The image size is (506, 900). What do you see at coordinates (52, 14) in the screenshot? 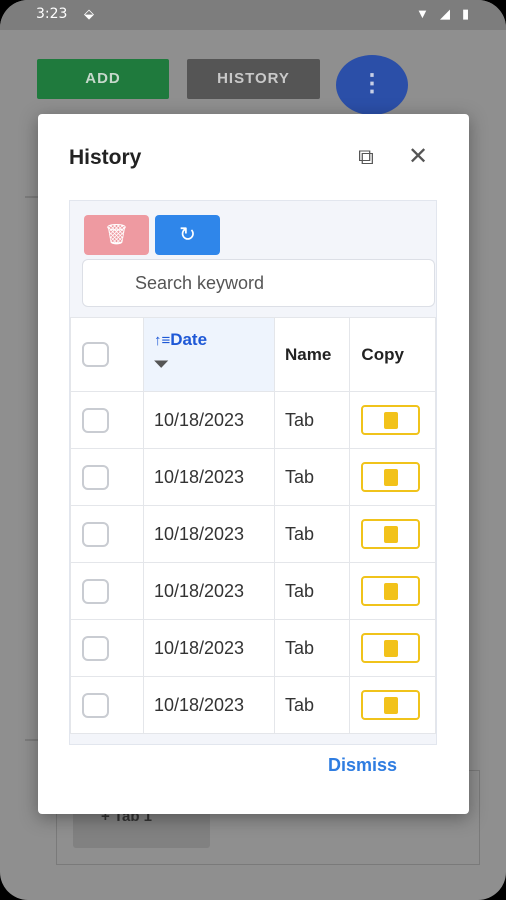
I see `status-time: 3:23` at bounding box center [52, 14].